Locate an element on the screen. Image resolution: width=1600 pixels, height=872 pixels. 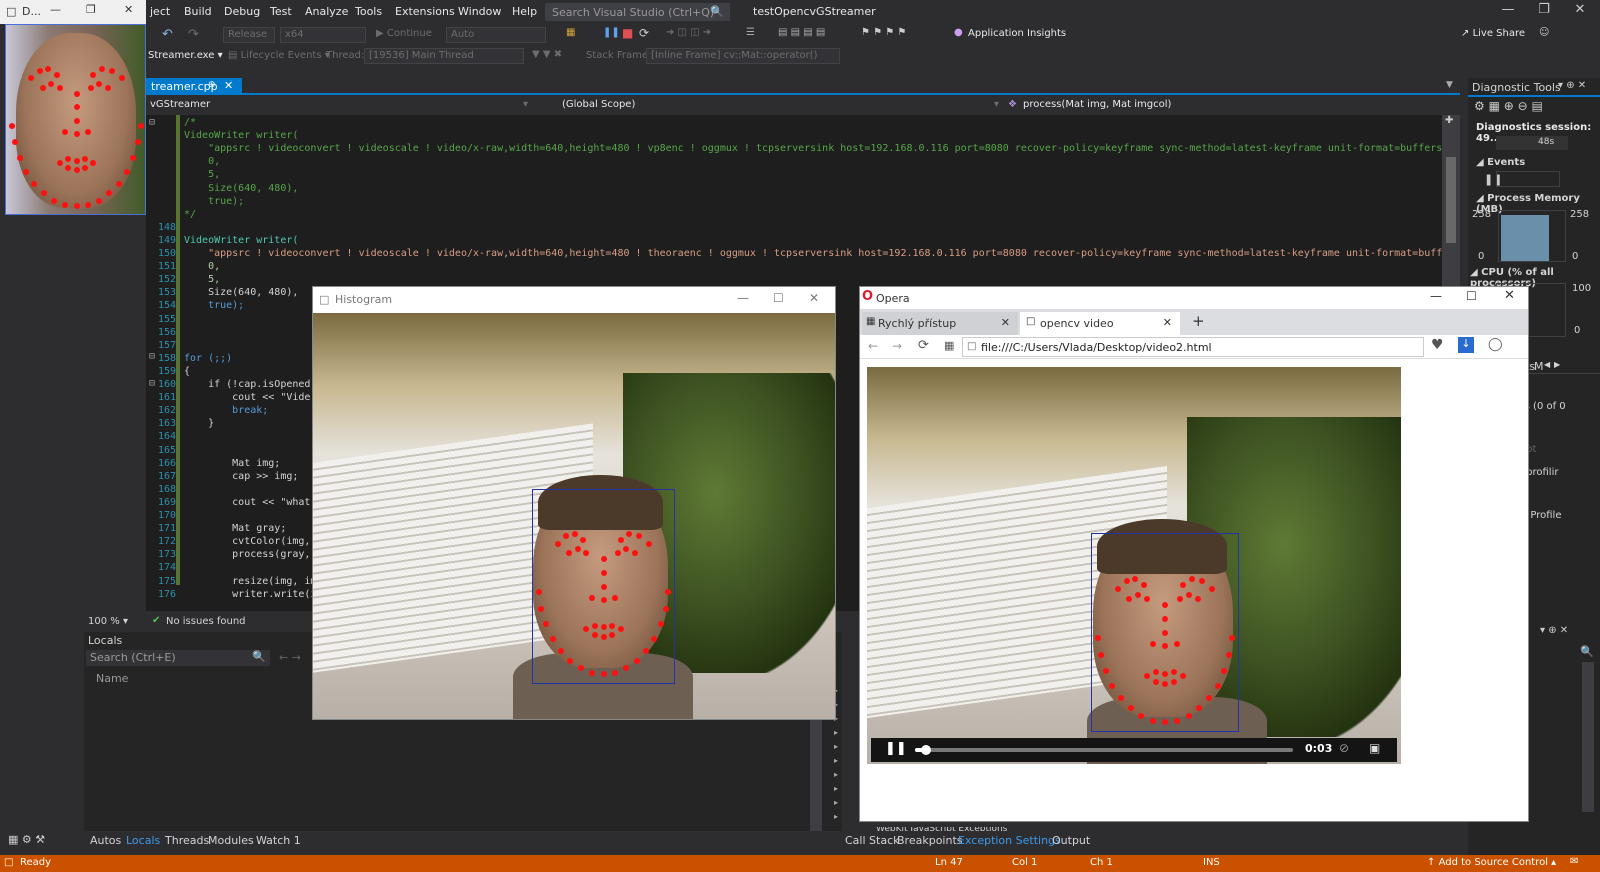
add-source-control-button: ↑ Add to Source Control ▴ is located at coordinates (1491, 862).